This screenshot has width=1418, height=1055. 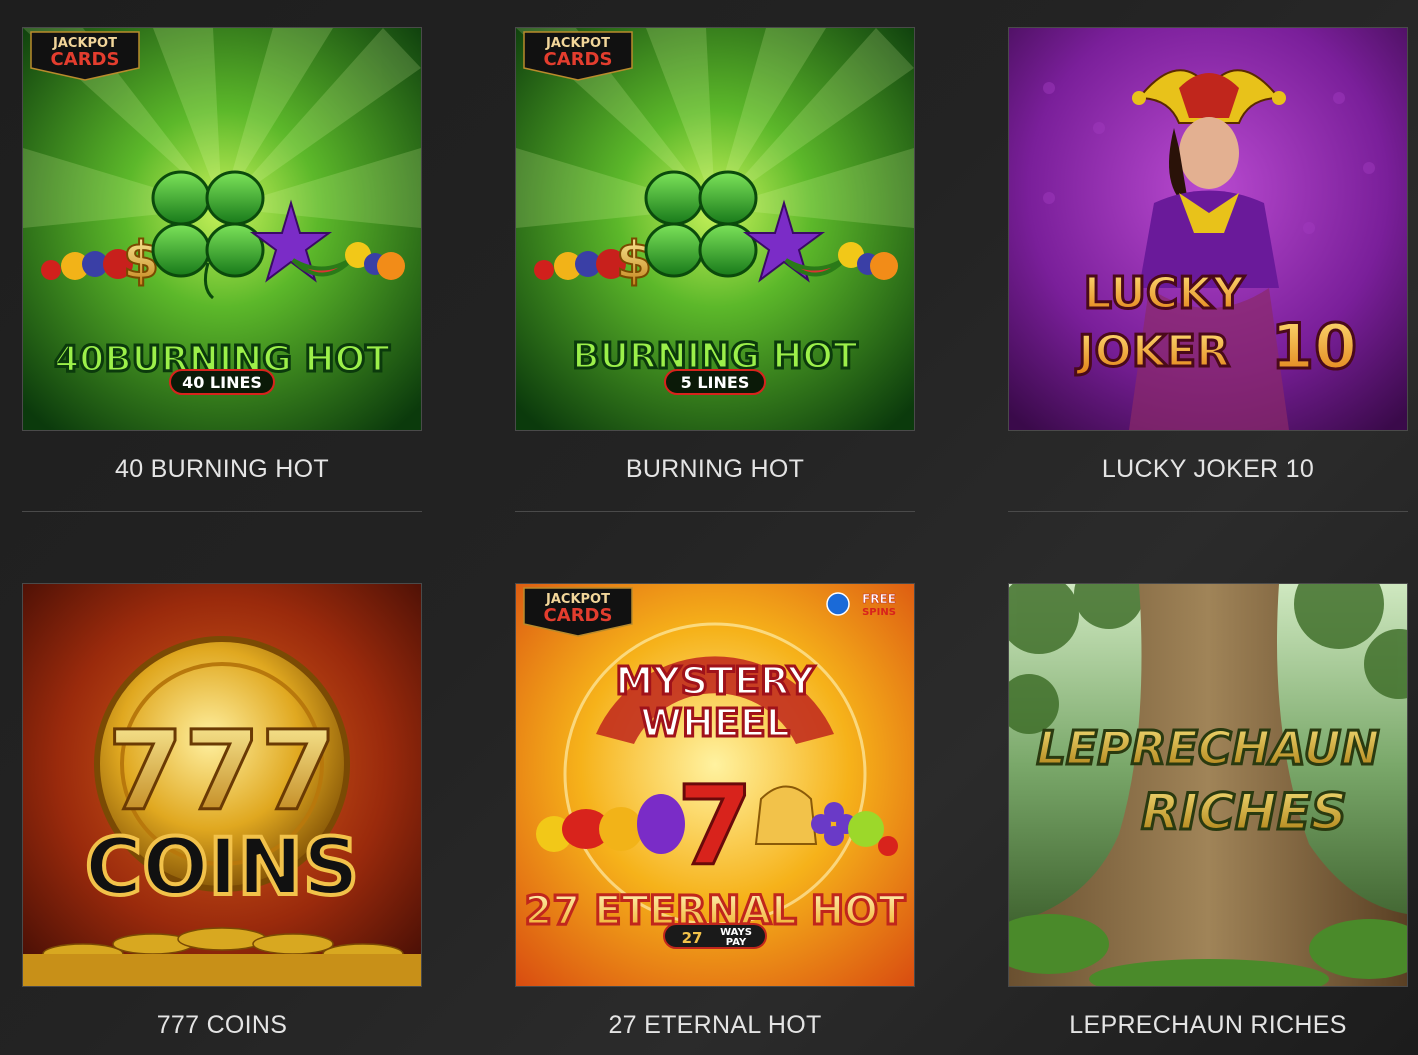 What do you see at coordinates (1208, 1025) in the screenshot?
I see `game-title: LEPRECHAUN RICHES` at bounding box center [1208, 1025].